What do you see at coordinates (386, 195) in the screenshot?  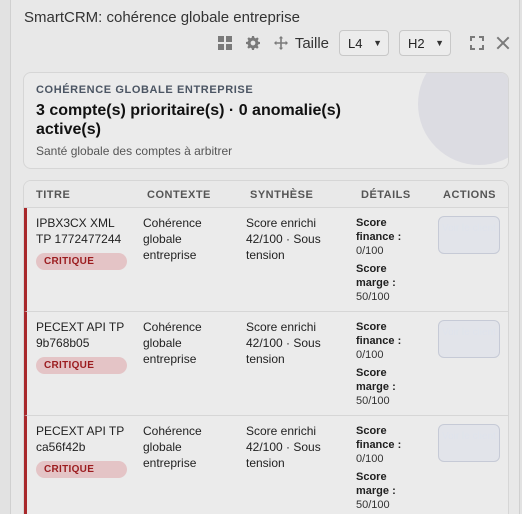 I see `header-details: DÉTAILS` at bounding box center [386, 195].